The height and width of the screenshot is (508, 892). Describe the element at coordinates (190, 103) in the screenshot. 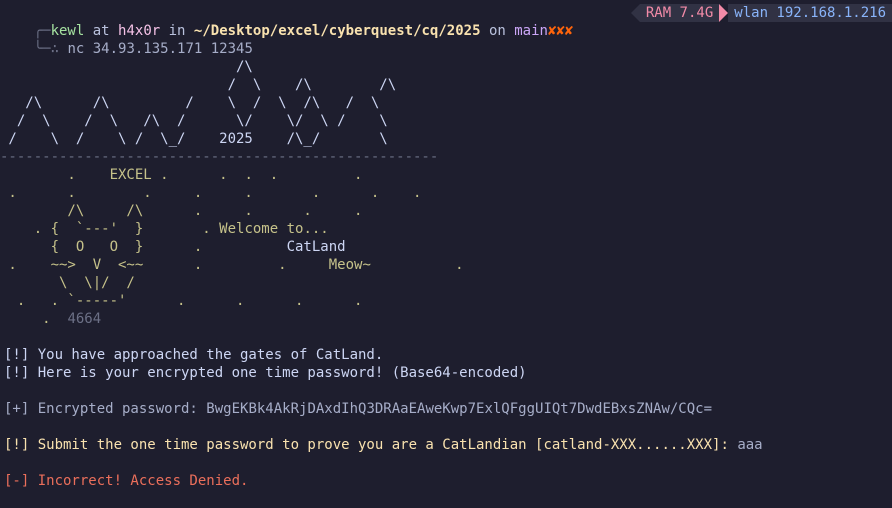

I see `mountain-line-3: /\ /\ / \ / \ /\ / \` at that location.